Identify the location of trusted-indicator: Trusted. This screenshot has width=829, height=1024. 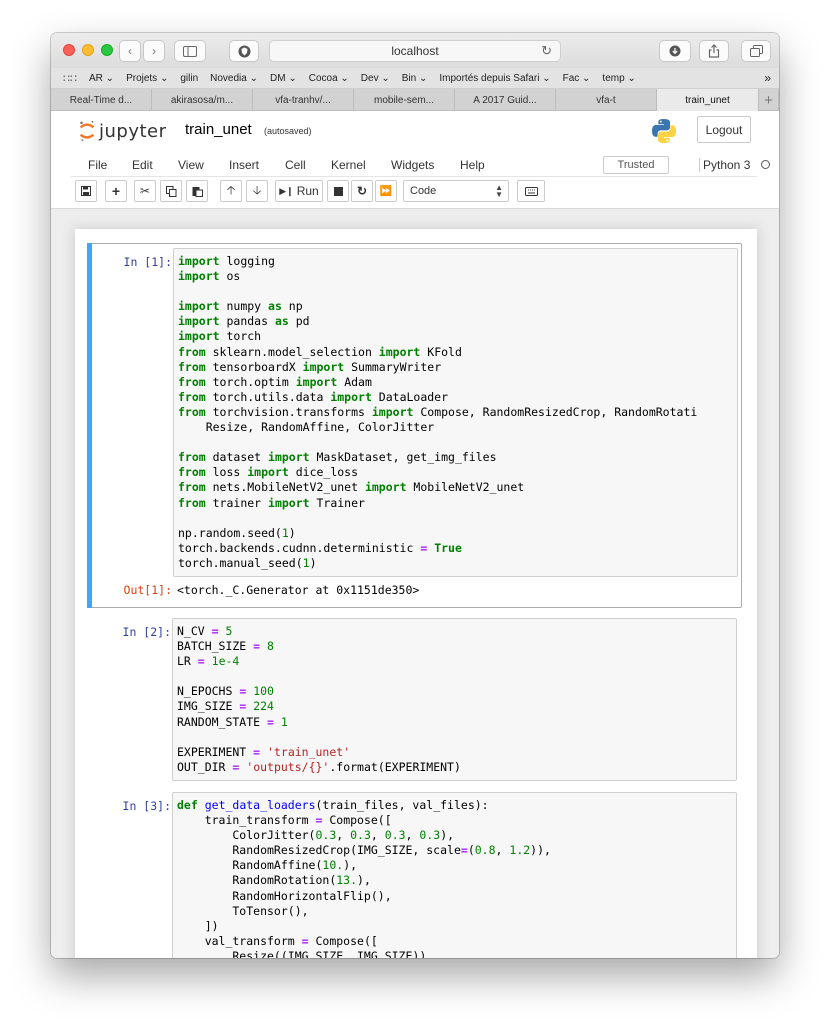
(636, 165).